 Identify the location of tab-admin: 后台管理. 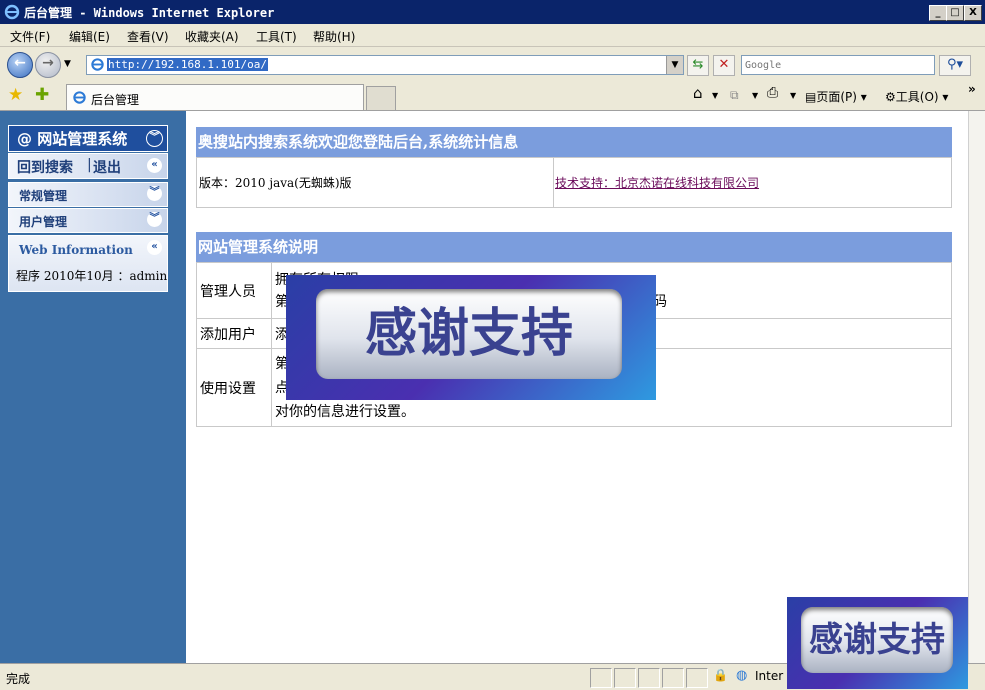
(215, 97).